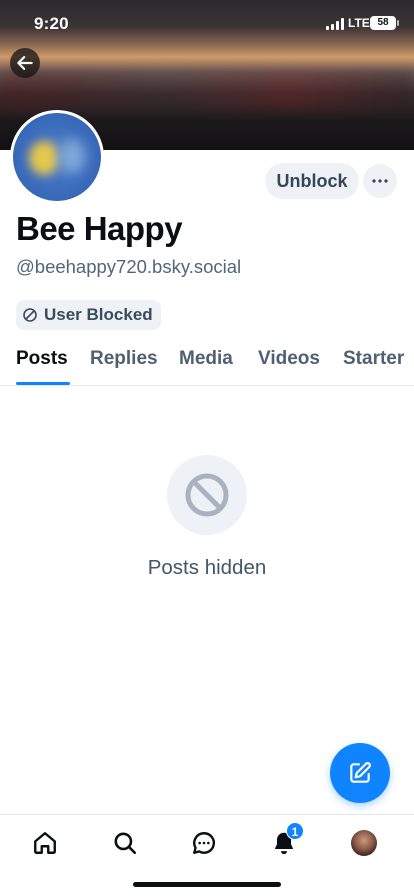  Describe the element at coordinates (289, 359) in the screenshot. I see `tab-videos: Videos` at that location.